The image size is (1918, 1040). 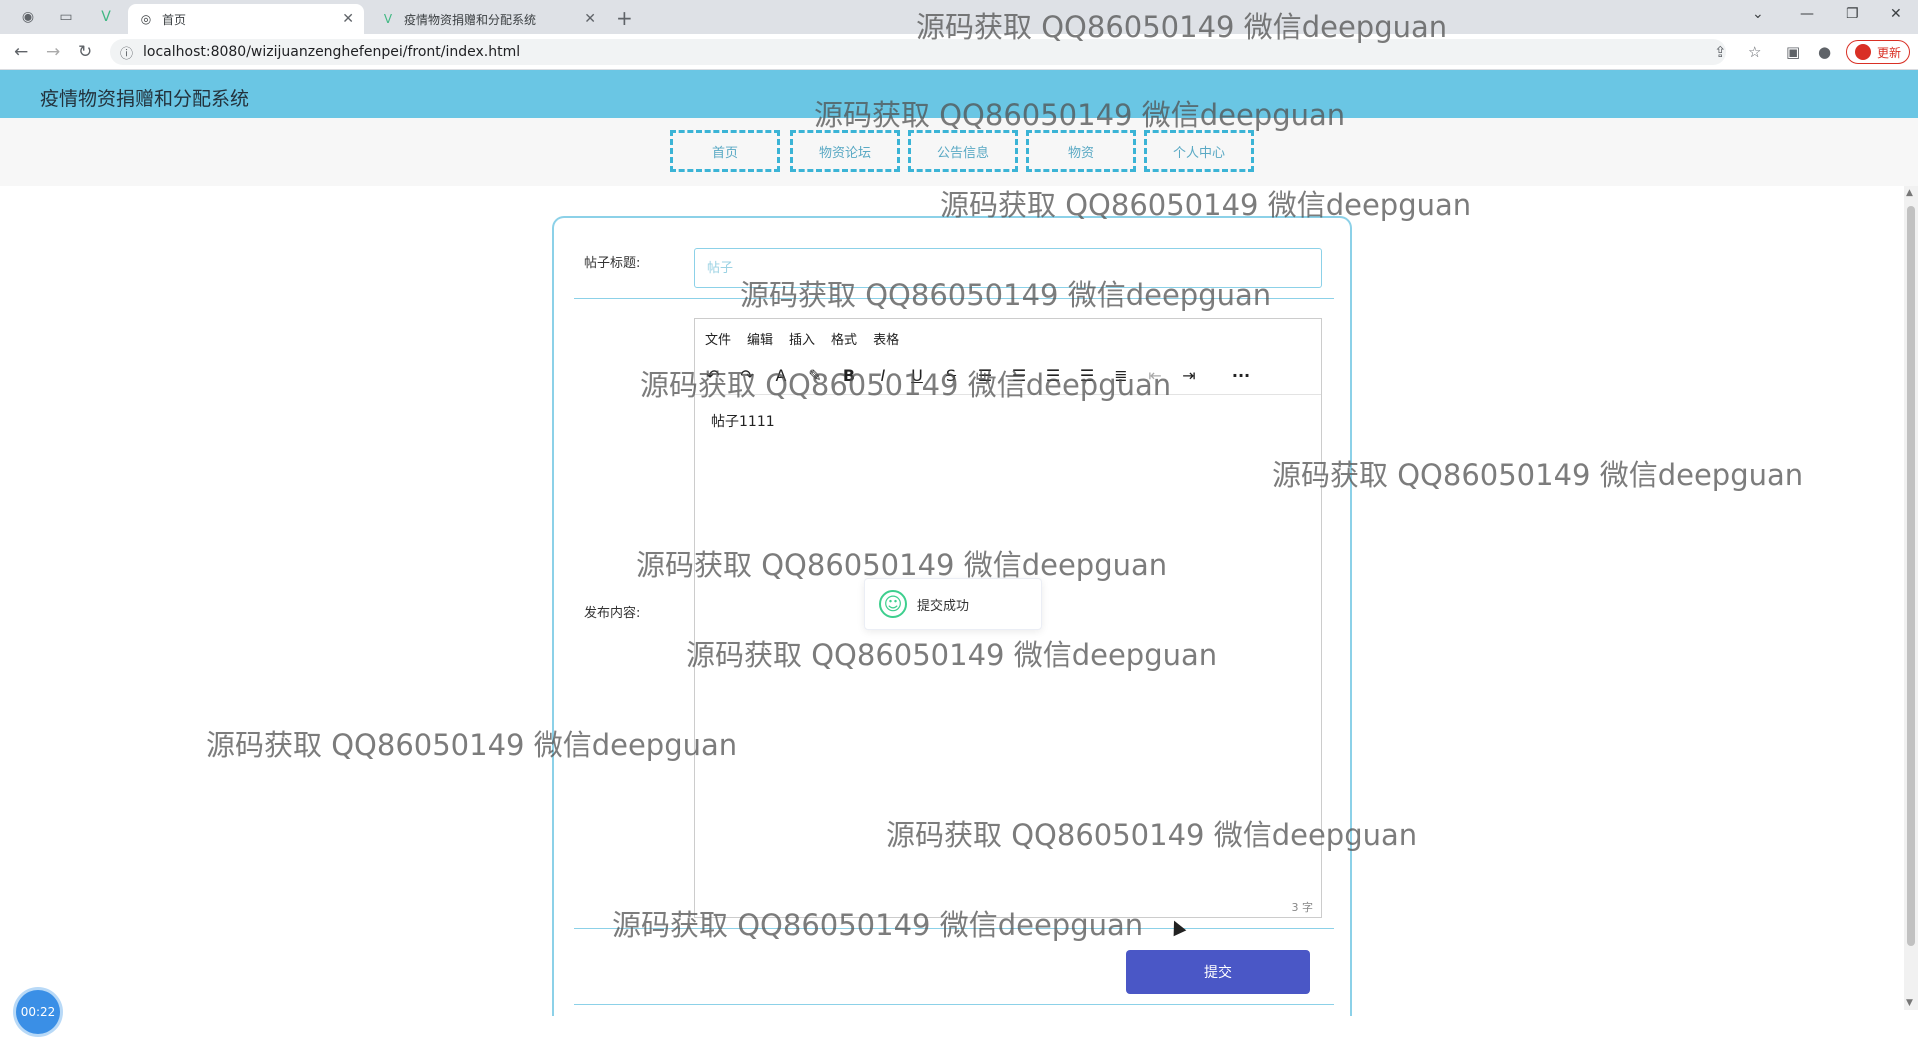 I want to click on menu-table: 表格, so click(x=886, y=338).